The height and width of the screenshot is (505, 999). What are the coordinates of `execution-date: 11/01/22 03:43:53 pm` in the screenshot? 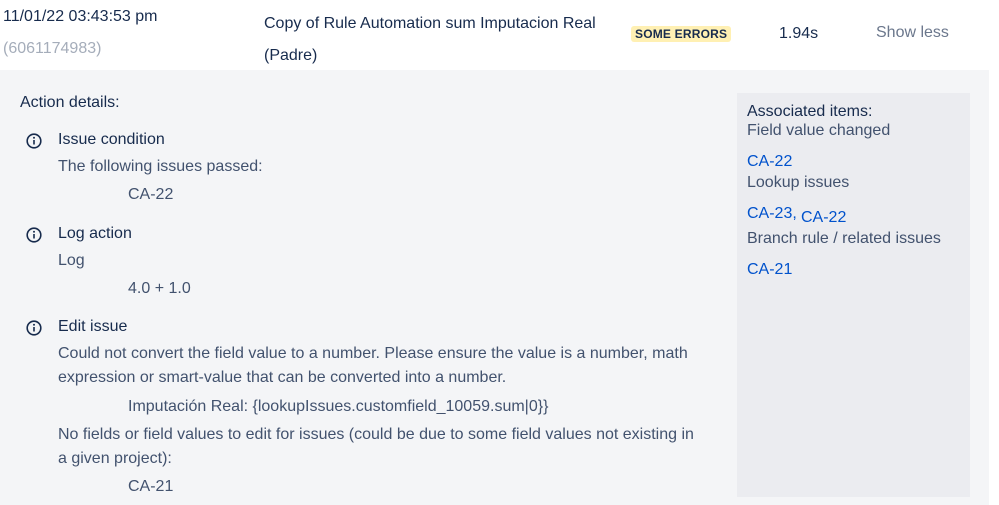 It's located at (80, 16).